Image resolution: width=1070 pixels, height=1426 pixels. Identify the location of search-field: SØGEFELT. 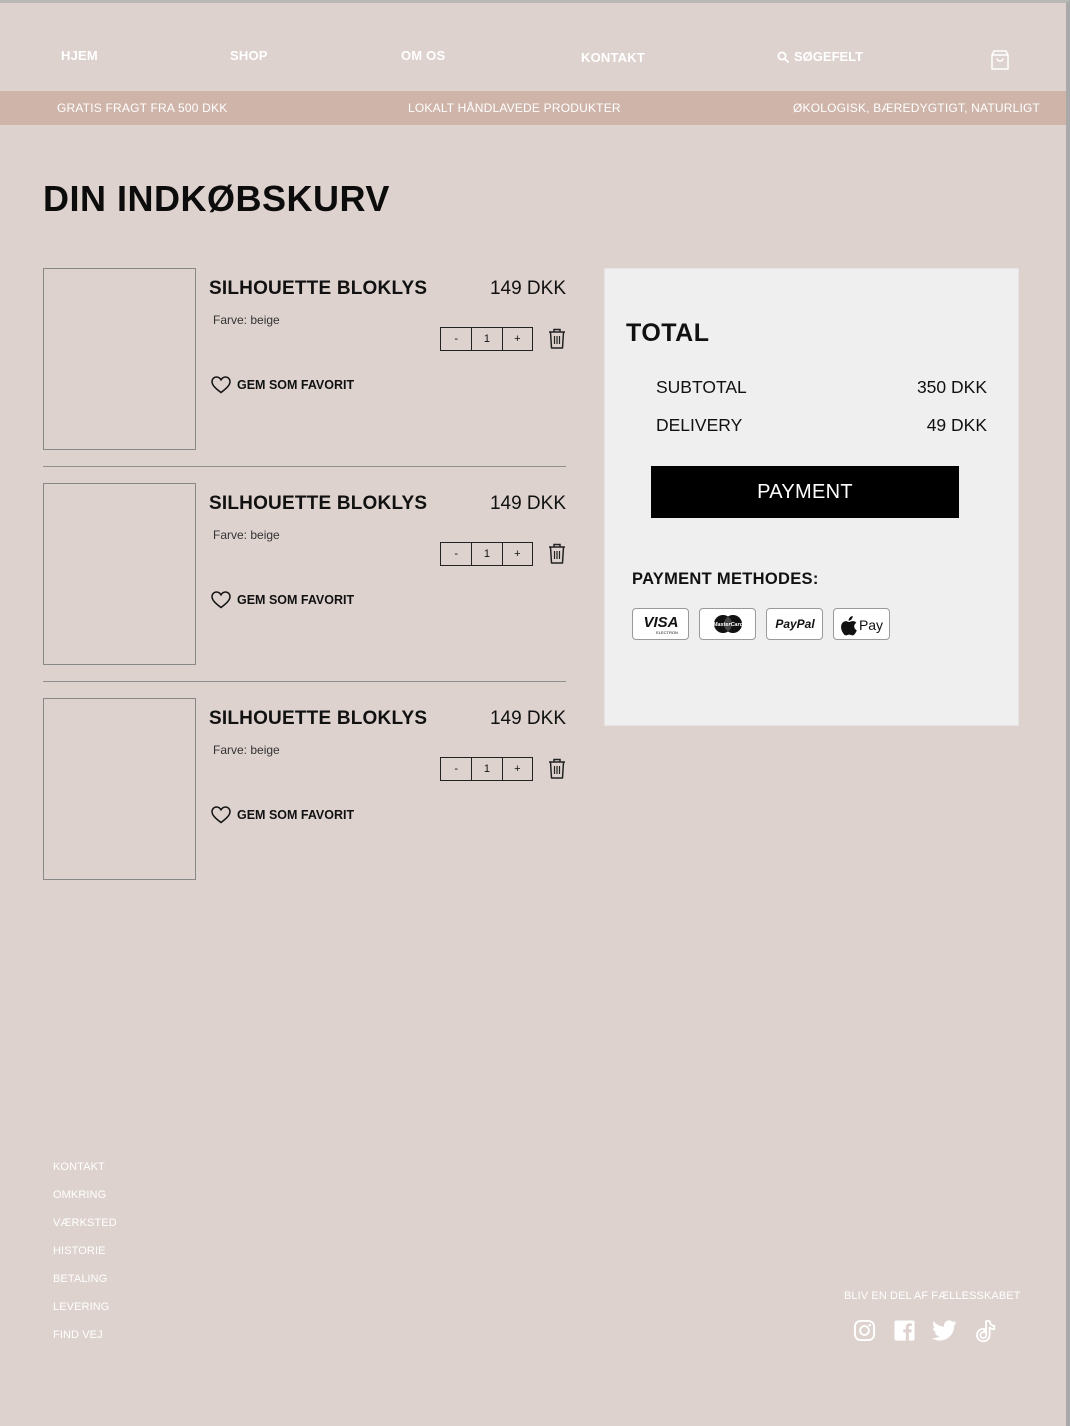
(820, 56).